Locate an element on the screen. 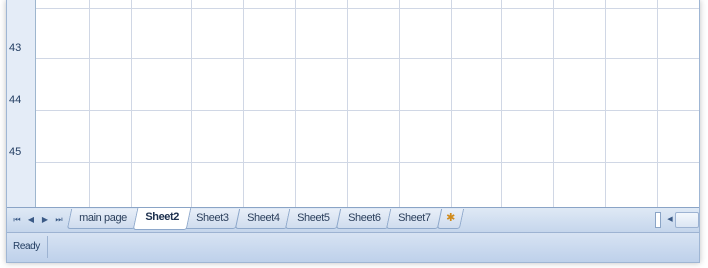 The width and height of the screenshot is (708, 268). tab-main-page: main page is located at coordinates (102, 219).